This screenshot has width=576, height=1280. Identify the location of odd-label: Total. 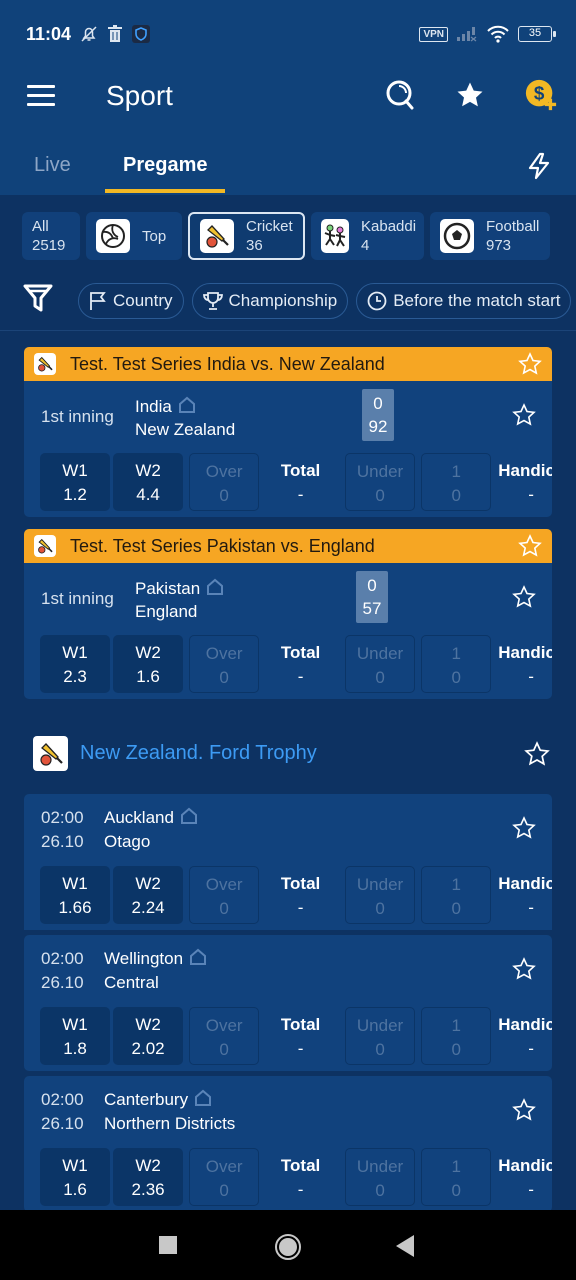
(300, 883).